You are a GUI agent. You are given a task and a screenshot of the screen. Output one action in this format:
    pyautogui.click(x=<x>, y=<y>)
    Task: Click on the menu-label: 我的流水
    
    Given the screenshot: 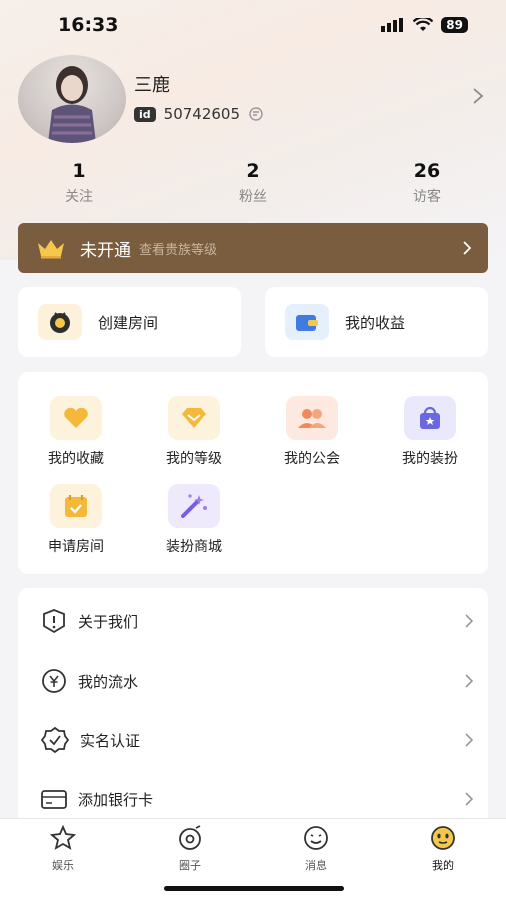 What is the action you would take?
    pyautogui.click(x=108, y=681)
    